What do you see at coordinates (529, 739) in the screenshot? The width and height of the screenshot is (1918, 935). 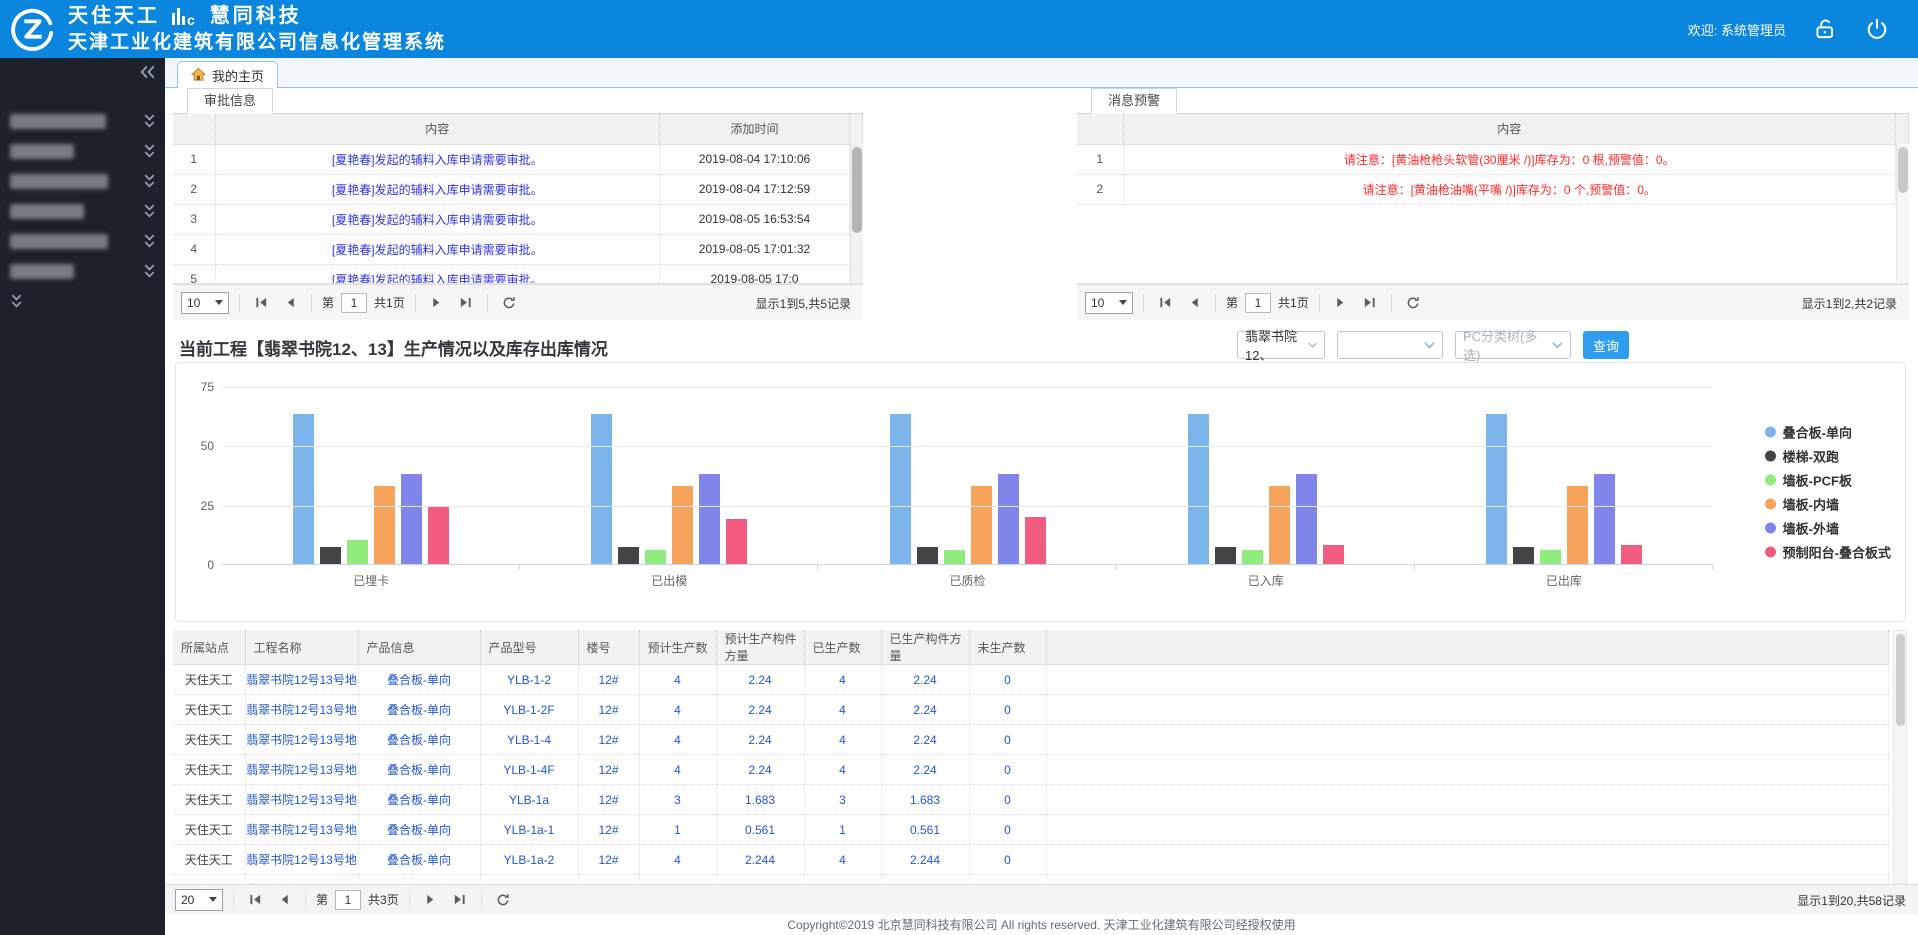 I see `production-cell-link: YLB-1-4` at bounding box center [529, 739].